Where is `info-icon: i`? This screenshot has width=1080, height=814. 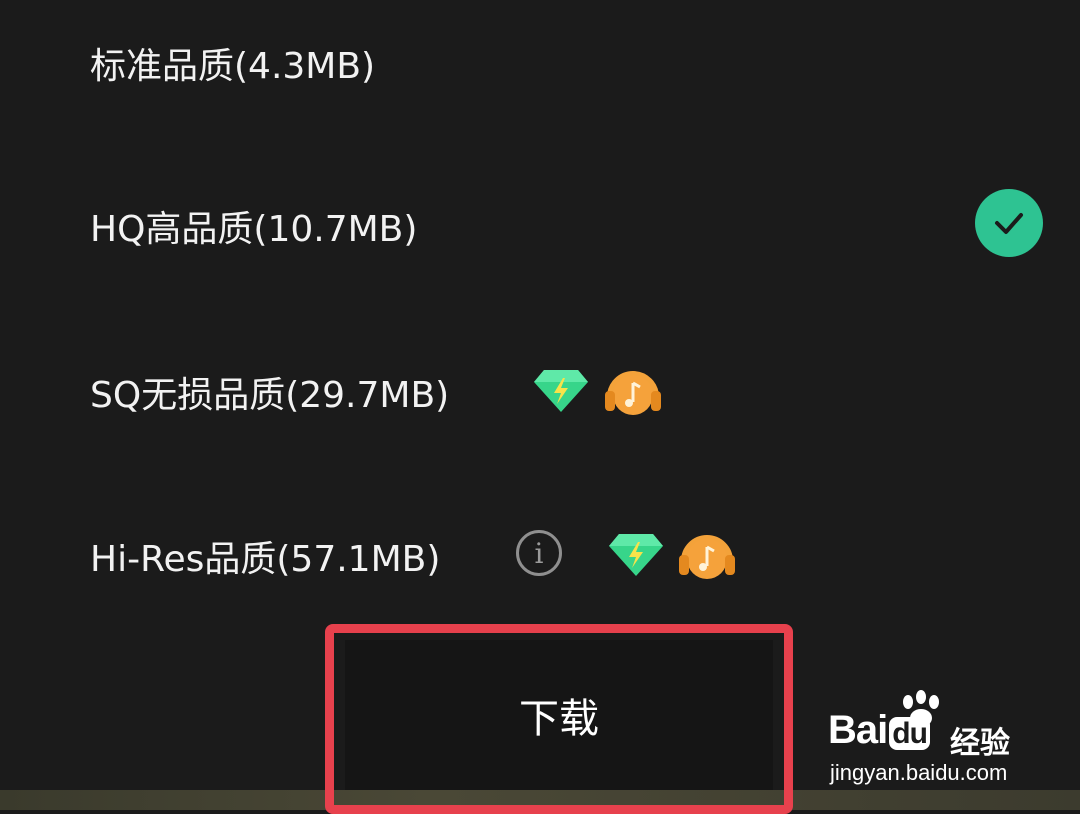 info-icon: i is located at coordinates (539, 553).